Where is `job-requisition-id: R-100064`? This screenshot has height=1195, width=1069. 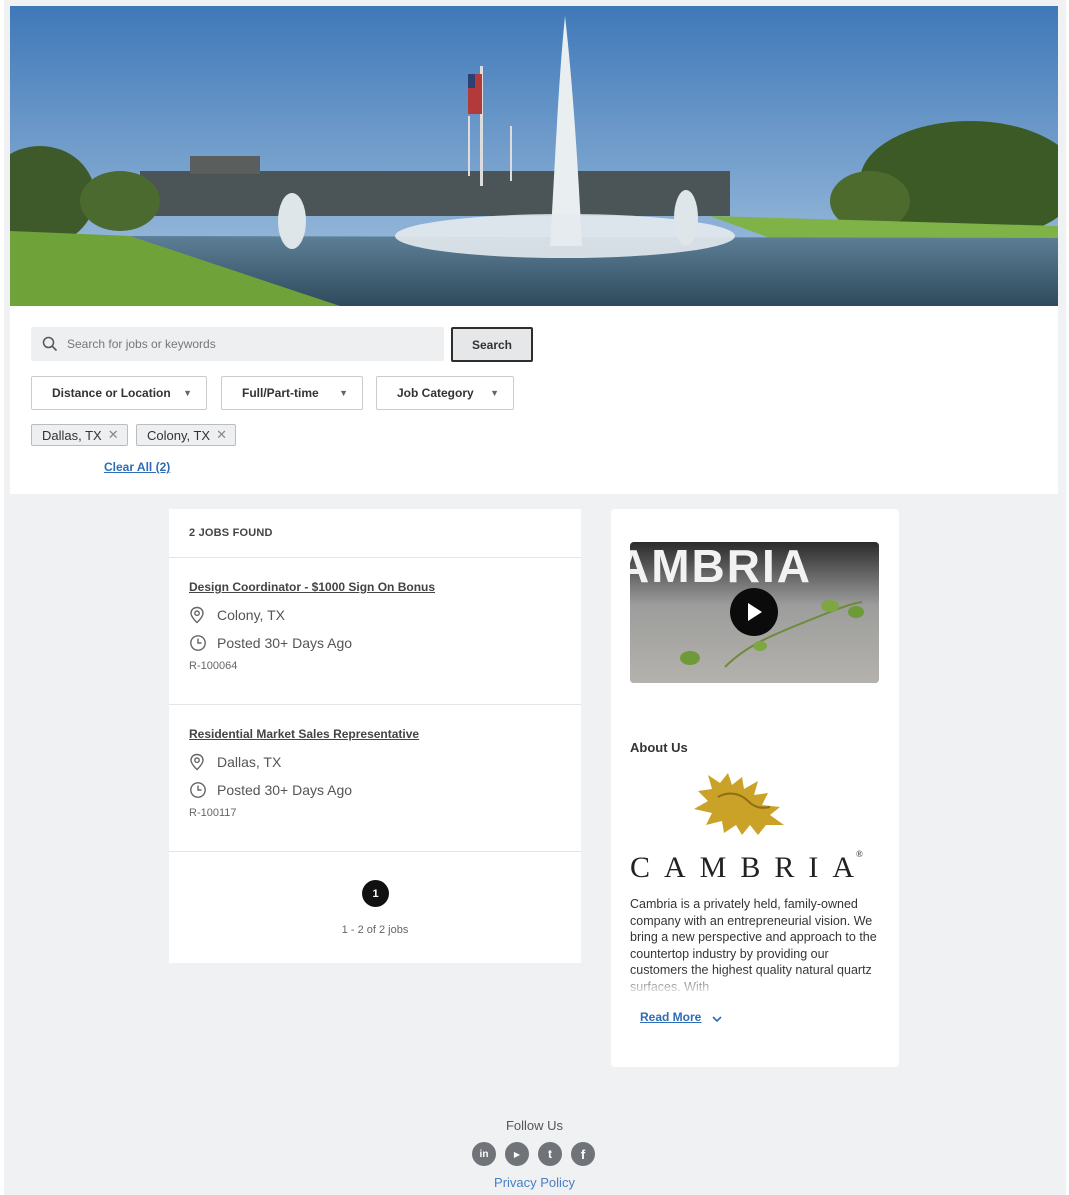
job-requisition-id: R-100064 is located at coordinates (213, 666).